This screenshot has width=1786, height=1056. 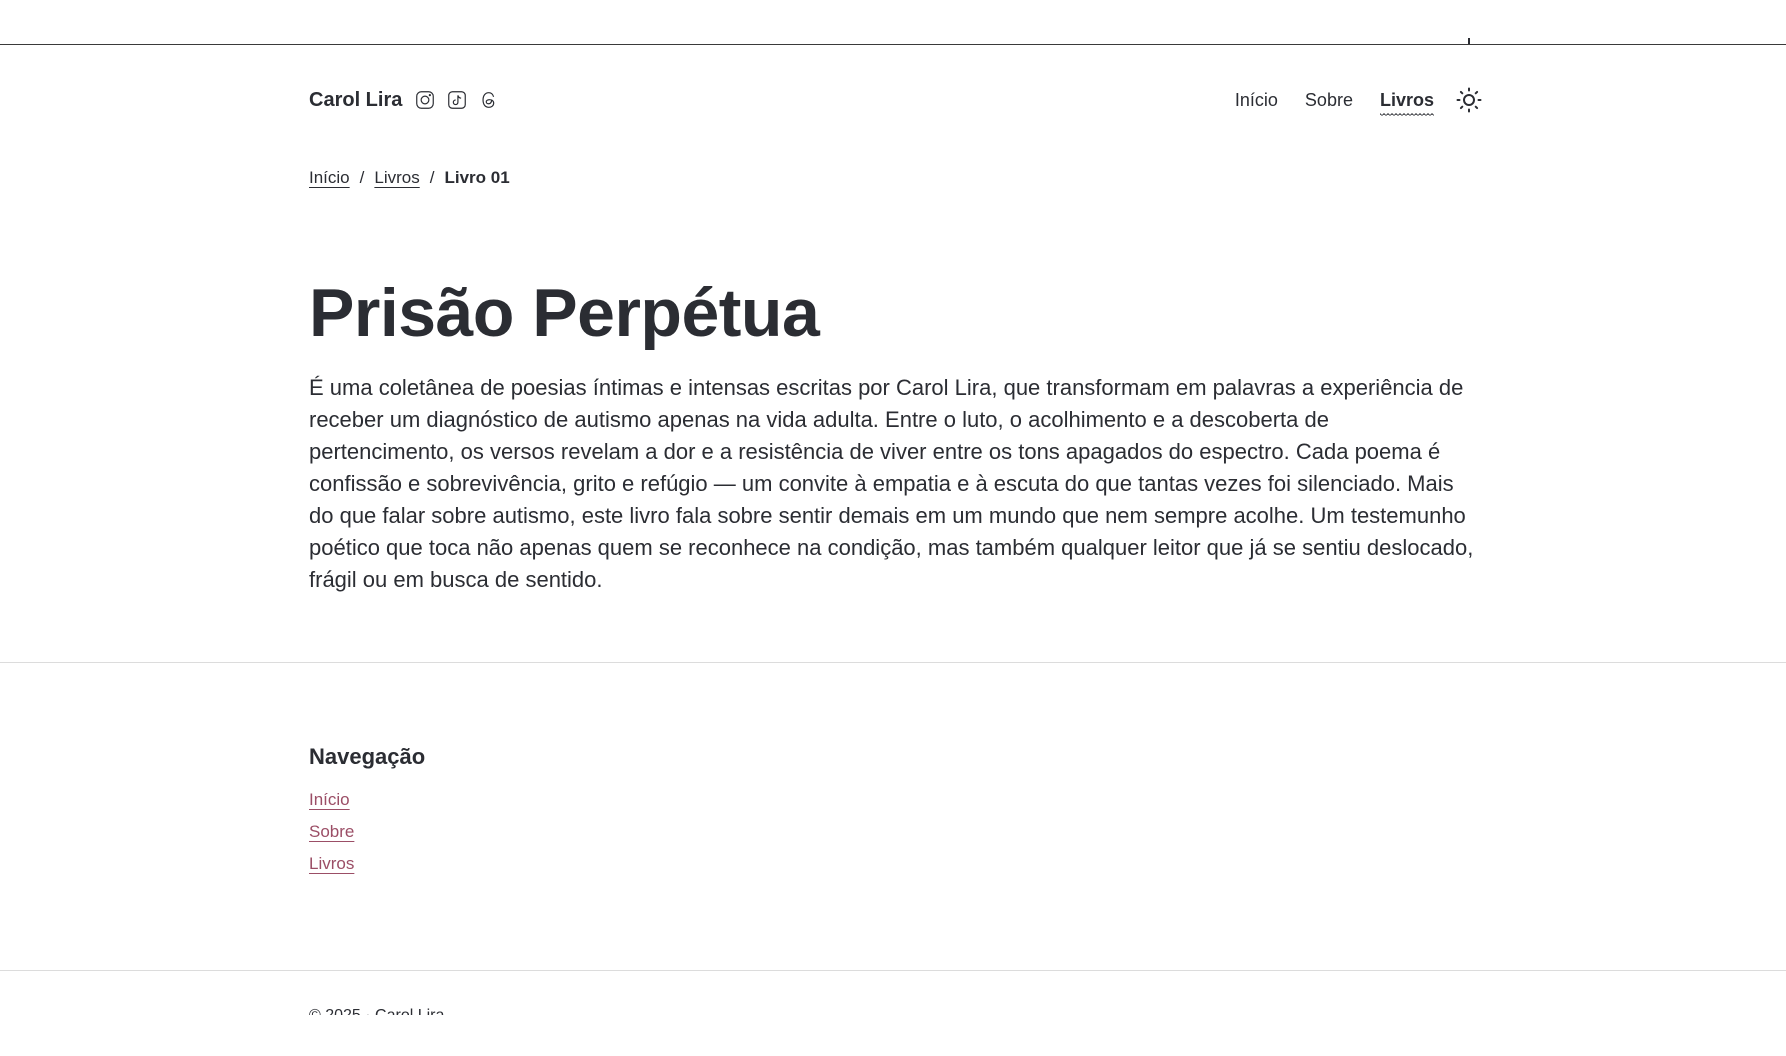 What do you see at coordinates (404, 100) in the screenshot?
I see `brand: Carol Lira` at bounding box center [404, 100].